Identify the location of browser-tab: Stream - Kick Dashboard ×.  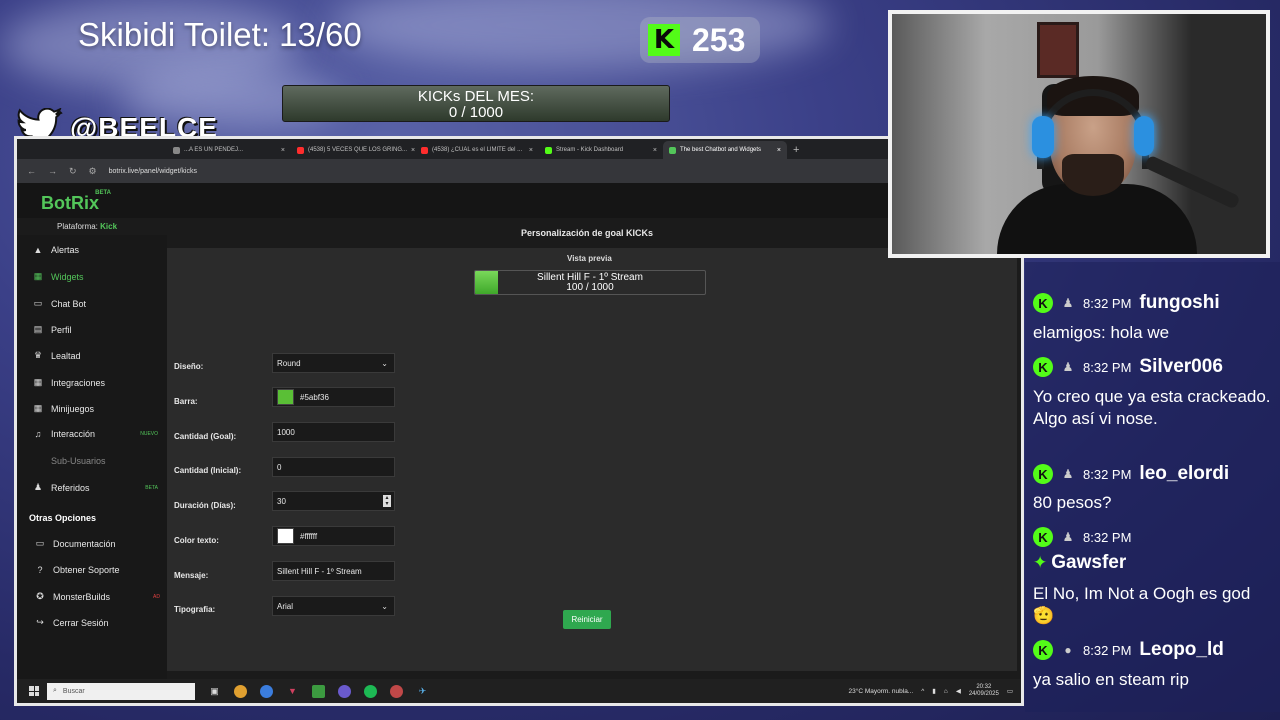
(601, 150).